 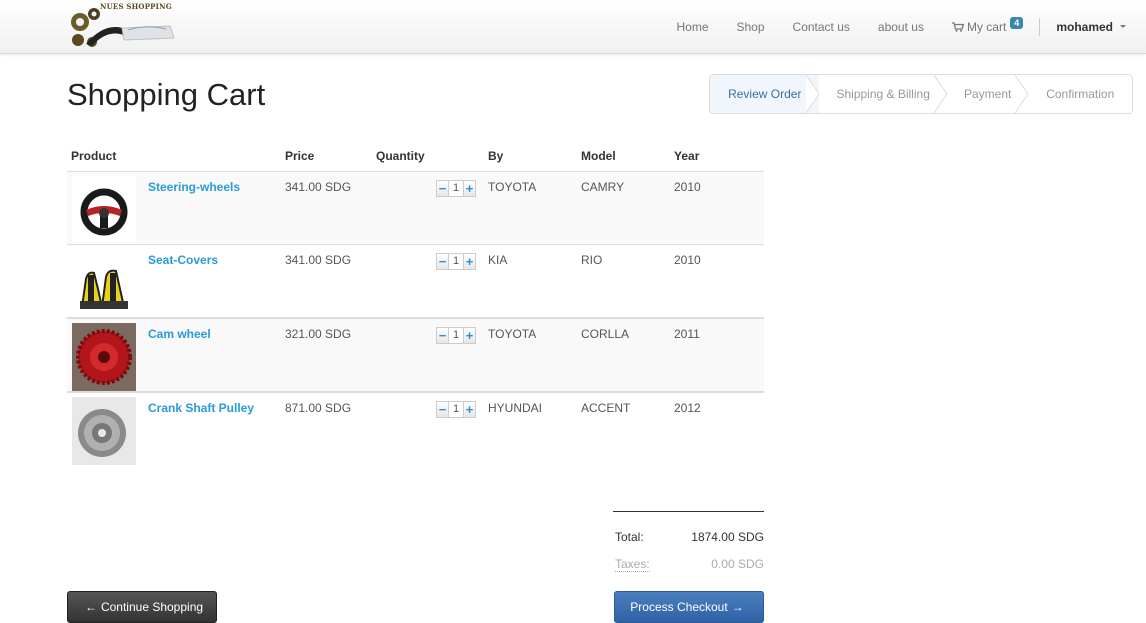 What do you see at coordinates (1084, 26) in the screenshot?
I see `user-name: mohamed` at bounding box center [1084, 26].